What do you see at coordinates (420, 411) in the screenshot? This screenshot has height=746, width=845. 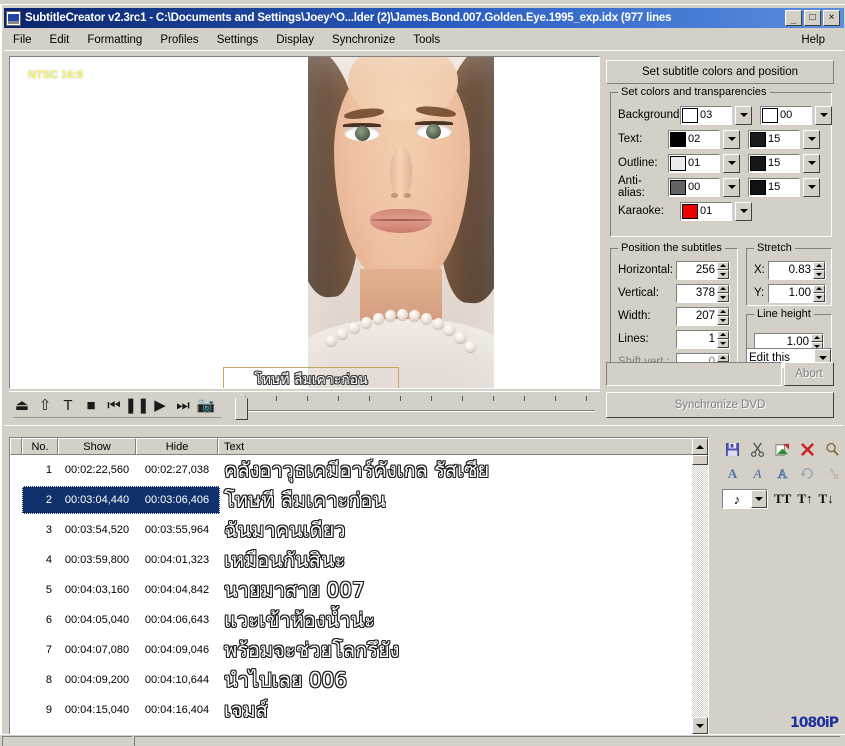 I see `seek-track` at bounding box center [420, 411].